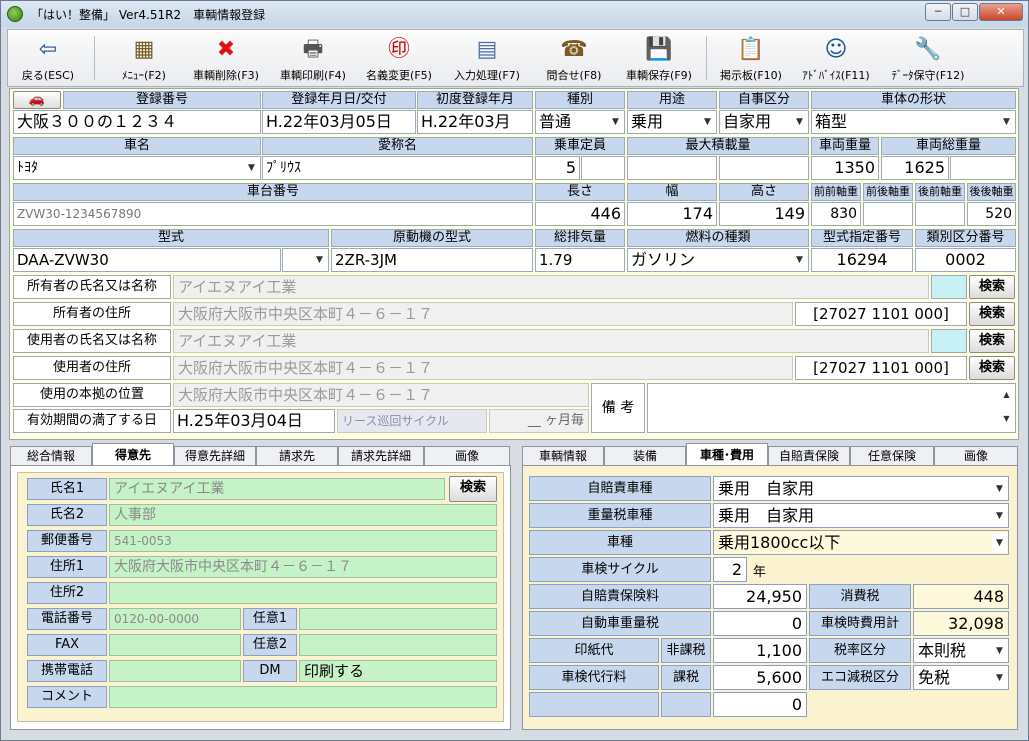  Describe the element at coordinates (983, 168) in the screenshot. I see `gross-weight-extra-field` at that location.